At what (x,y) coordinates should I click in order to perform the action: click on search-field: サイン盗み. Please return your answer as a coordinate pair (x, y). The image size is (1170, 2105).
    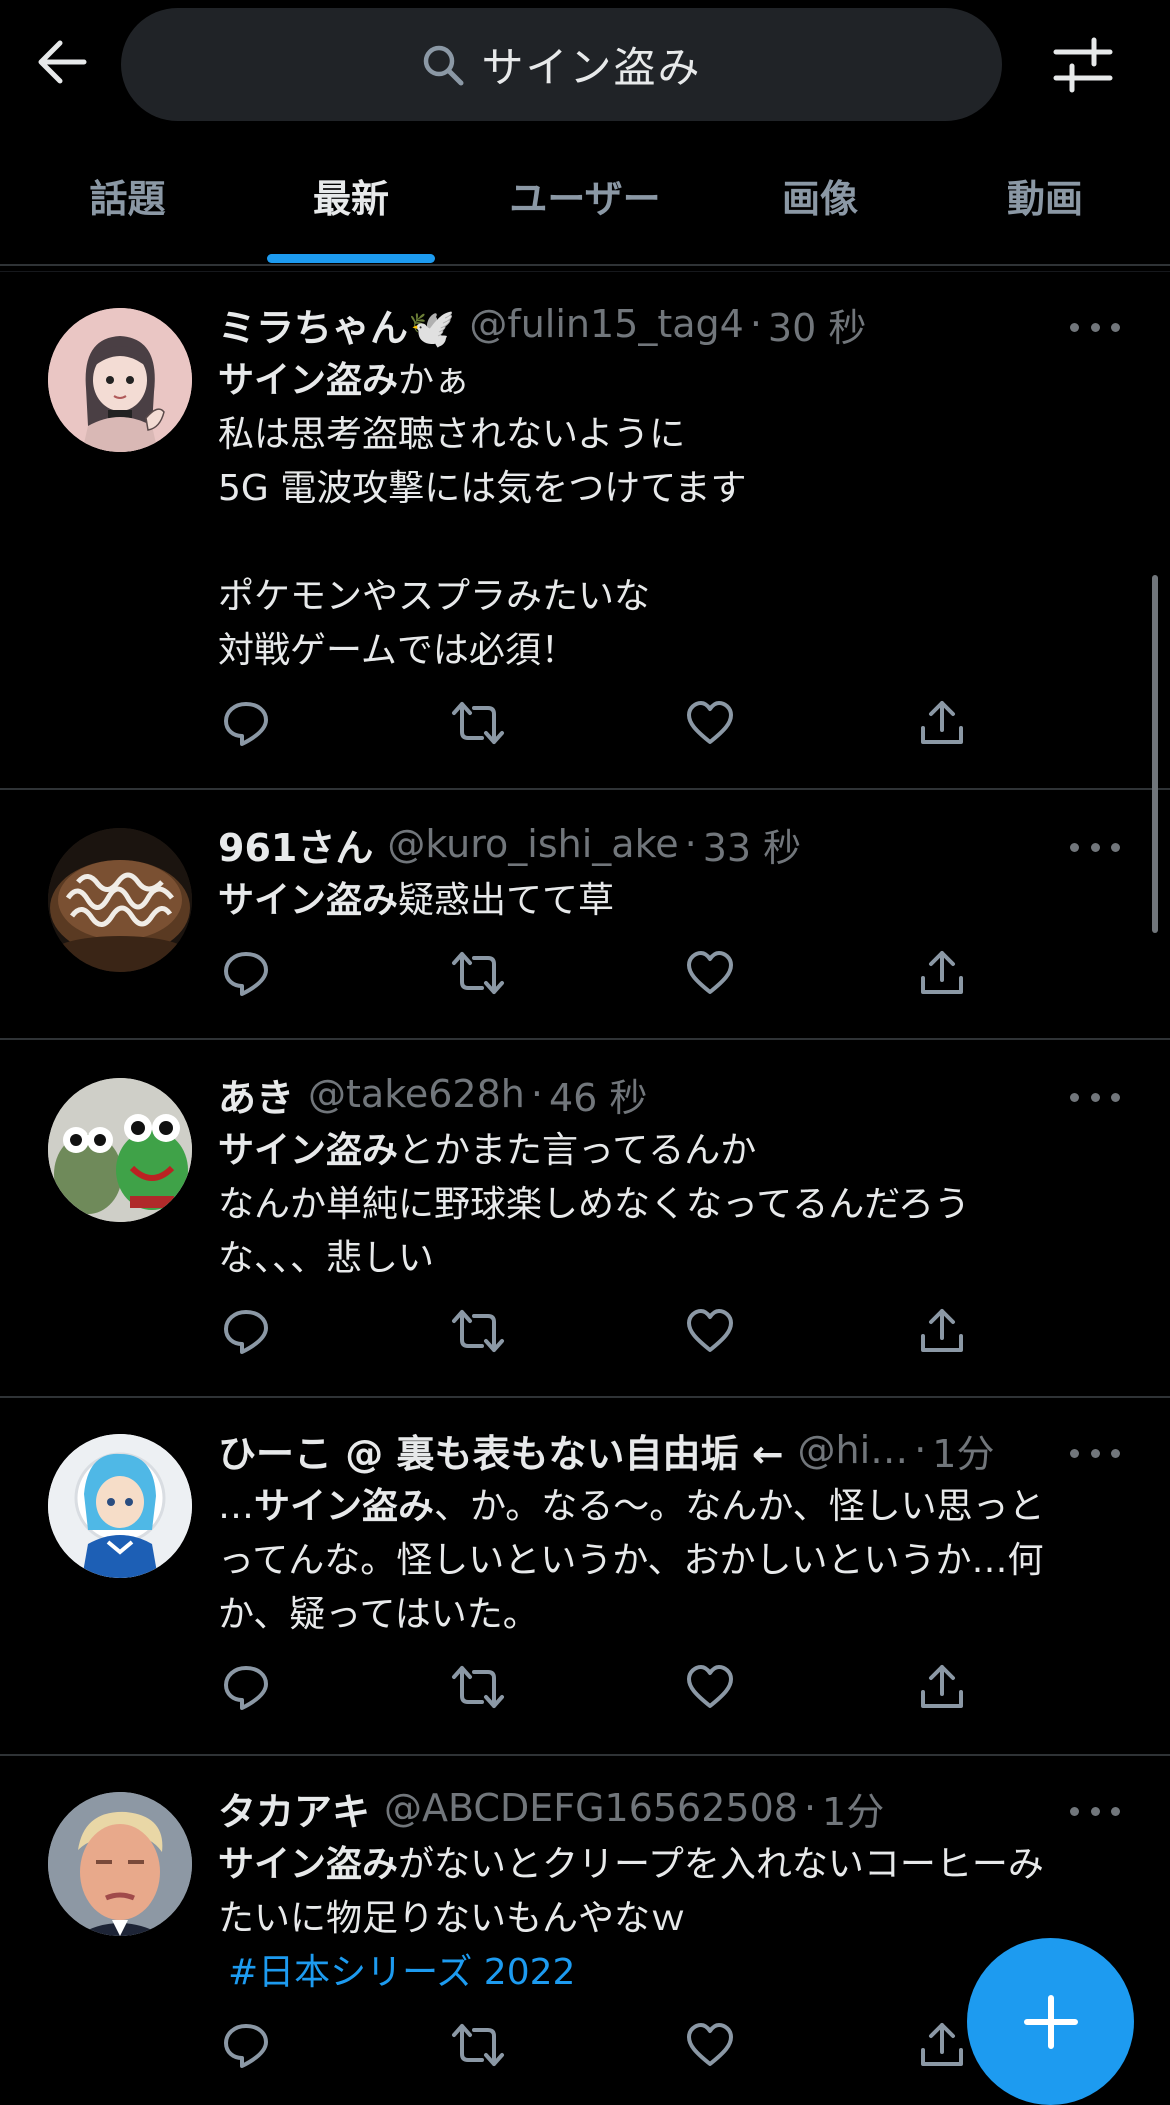
    Looking at the image, I should click on (561, 64).